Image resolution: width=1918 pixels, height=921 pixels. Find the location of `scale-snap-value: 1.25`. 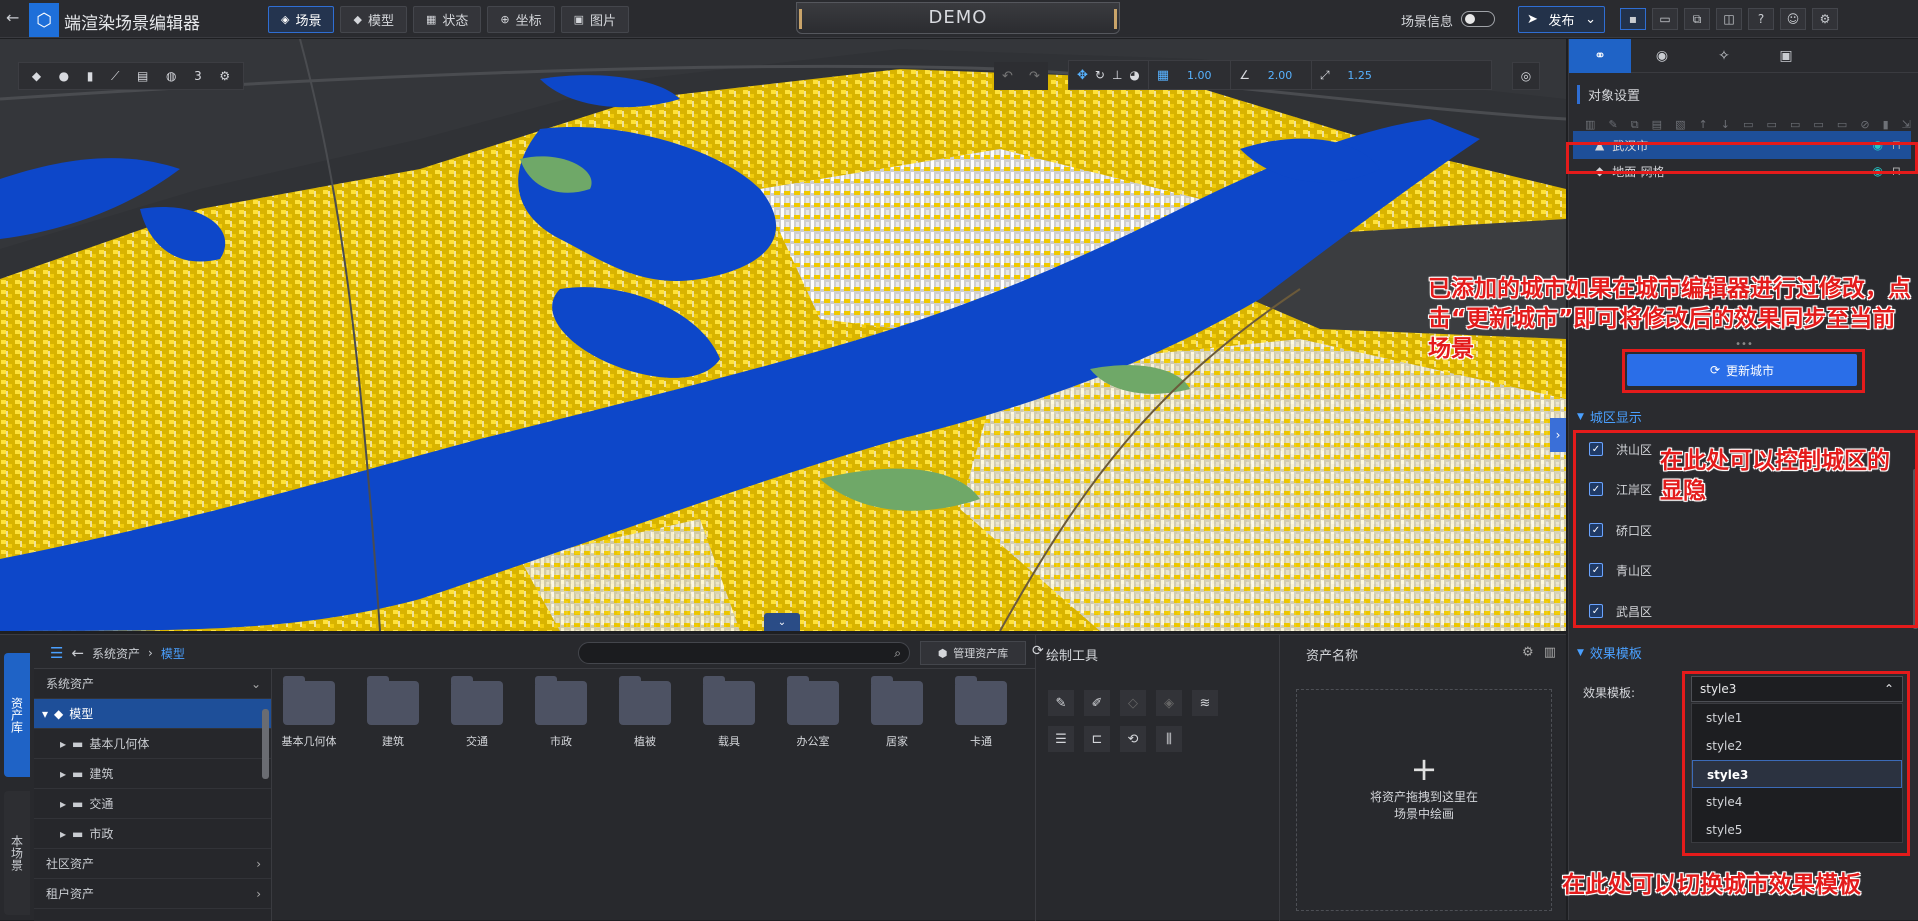

scale-snap-value: 1.25 is located at coordinates (1360, 75).